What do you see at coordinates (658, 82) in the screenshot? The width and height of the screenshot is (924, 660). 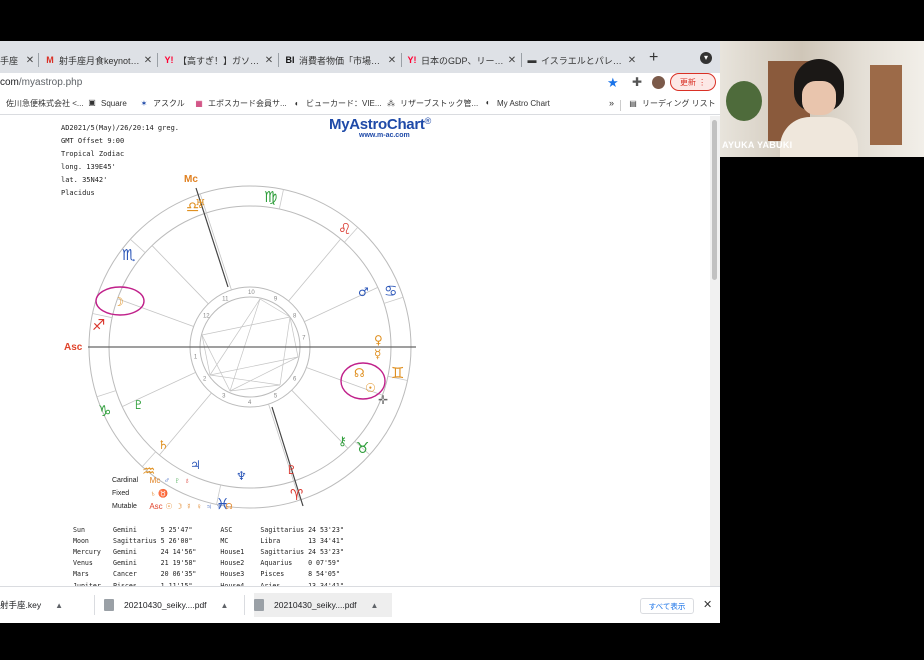 I see `profile-avatar-icon` at bounding box center [658, 82].